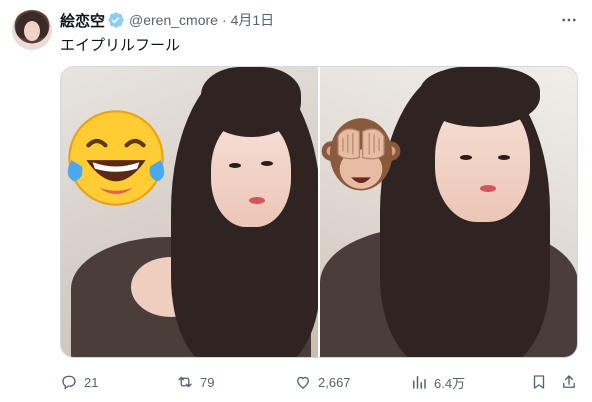 The height and width of the screenshot is (402, 592). I want to click on more-options-icon, so click(569, 20).